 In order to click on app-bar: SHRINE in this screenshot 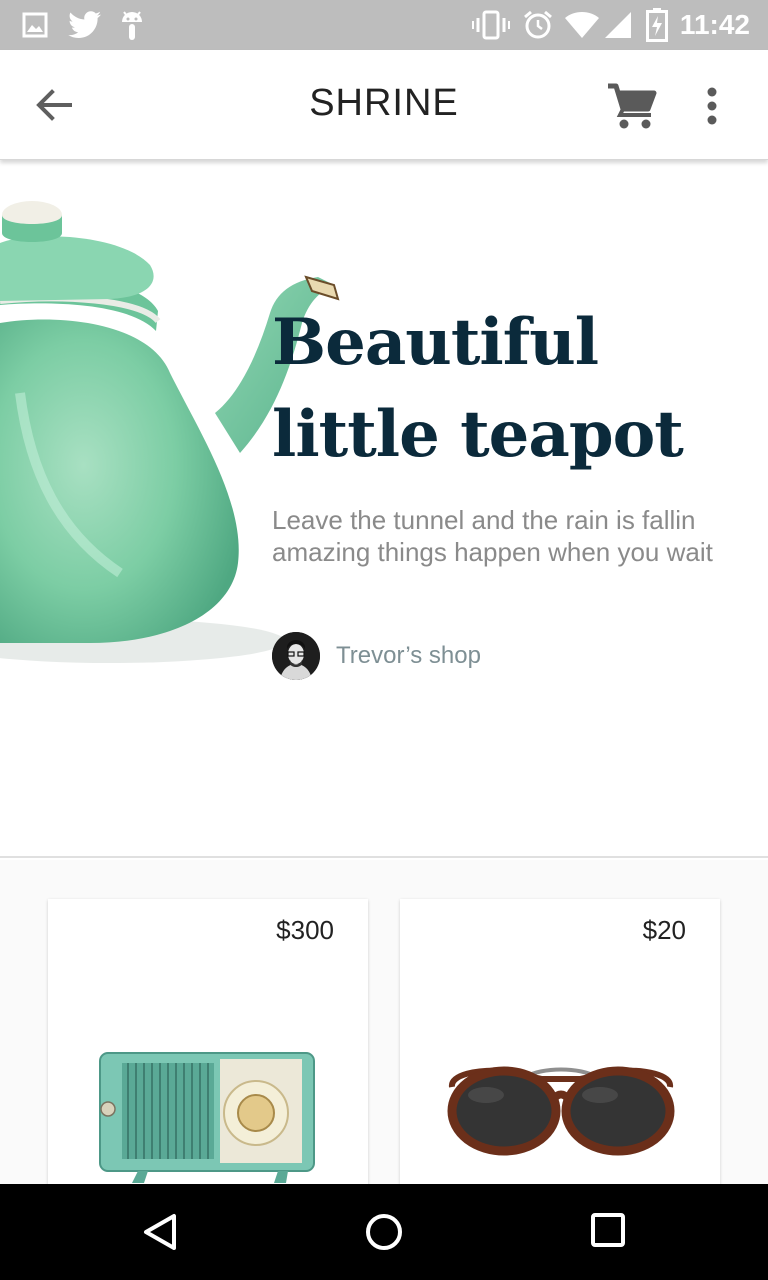, I will do `click(384, 105)`.